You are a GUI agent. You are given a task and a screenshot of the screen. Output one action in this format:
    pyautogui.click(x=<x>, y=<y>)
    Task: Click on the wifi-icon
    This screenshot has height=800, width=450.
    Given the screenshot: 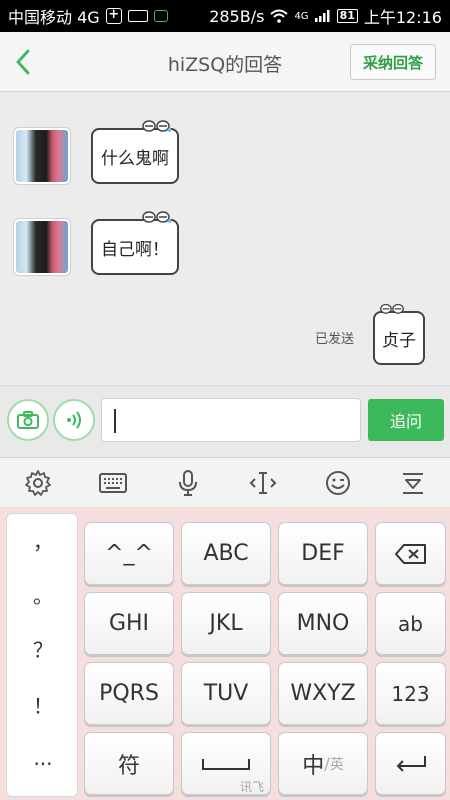 What is the action you would take?
    pyautogui.click(x=279, y=16)
    